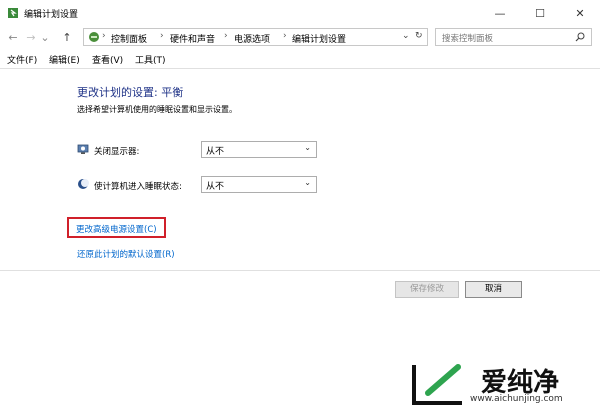 This screenshot has height=413, width=600. Describe the element at coordinates (500, 13) in the screenshot. I see `minimize-button: —` at that location.